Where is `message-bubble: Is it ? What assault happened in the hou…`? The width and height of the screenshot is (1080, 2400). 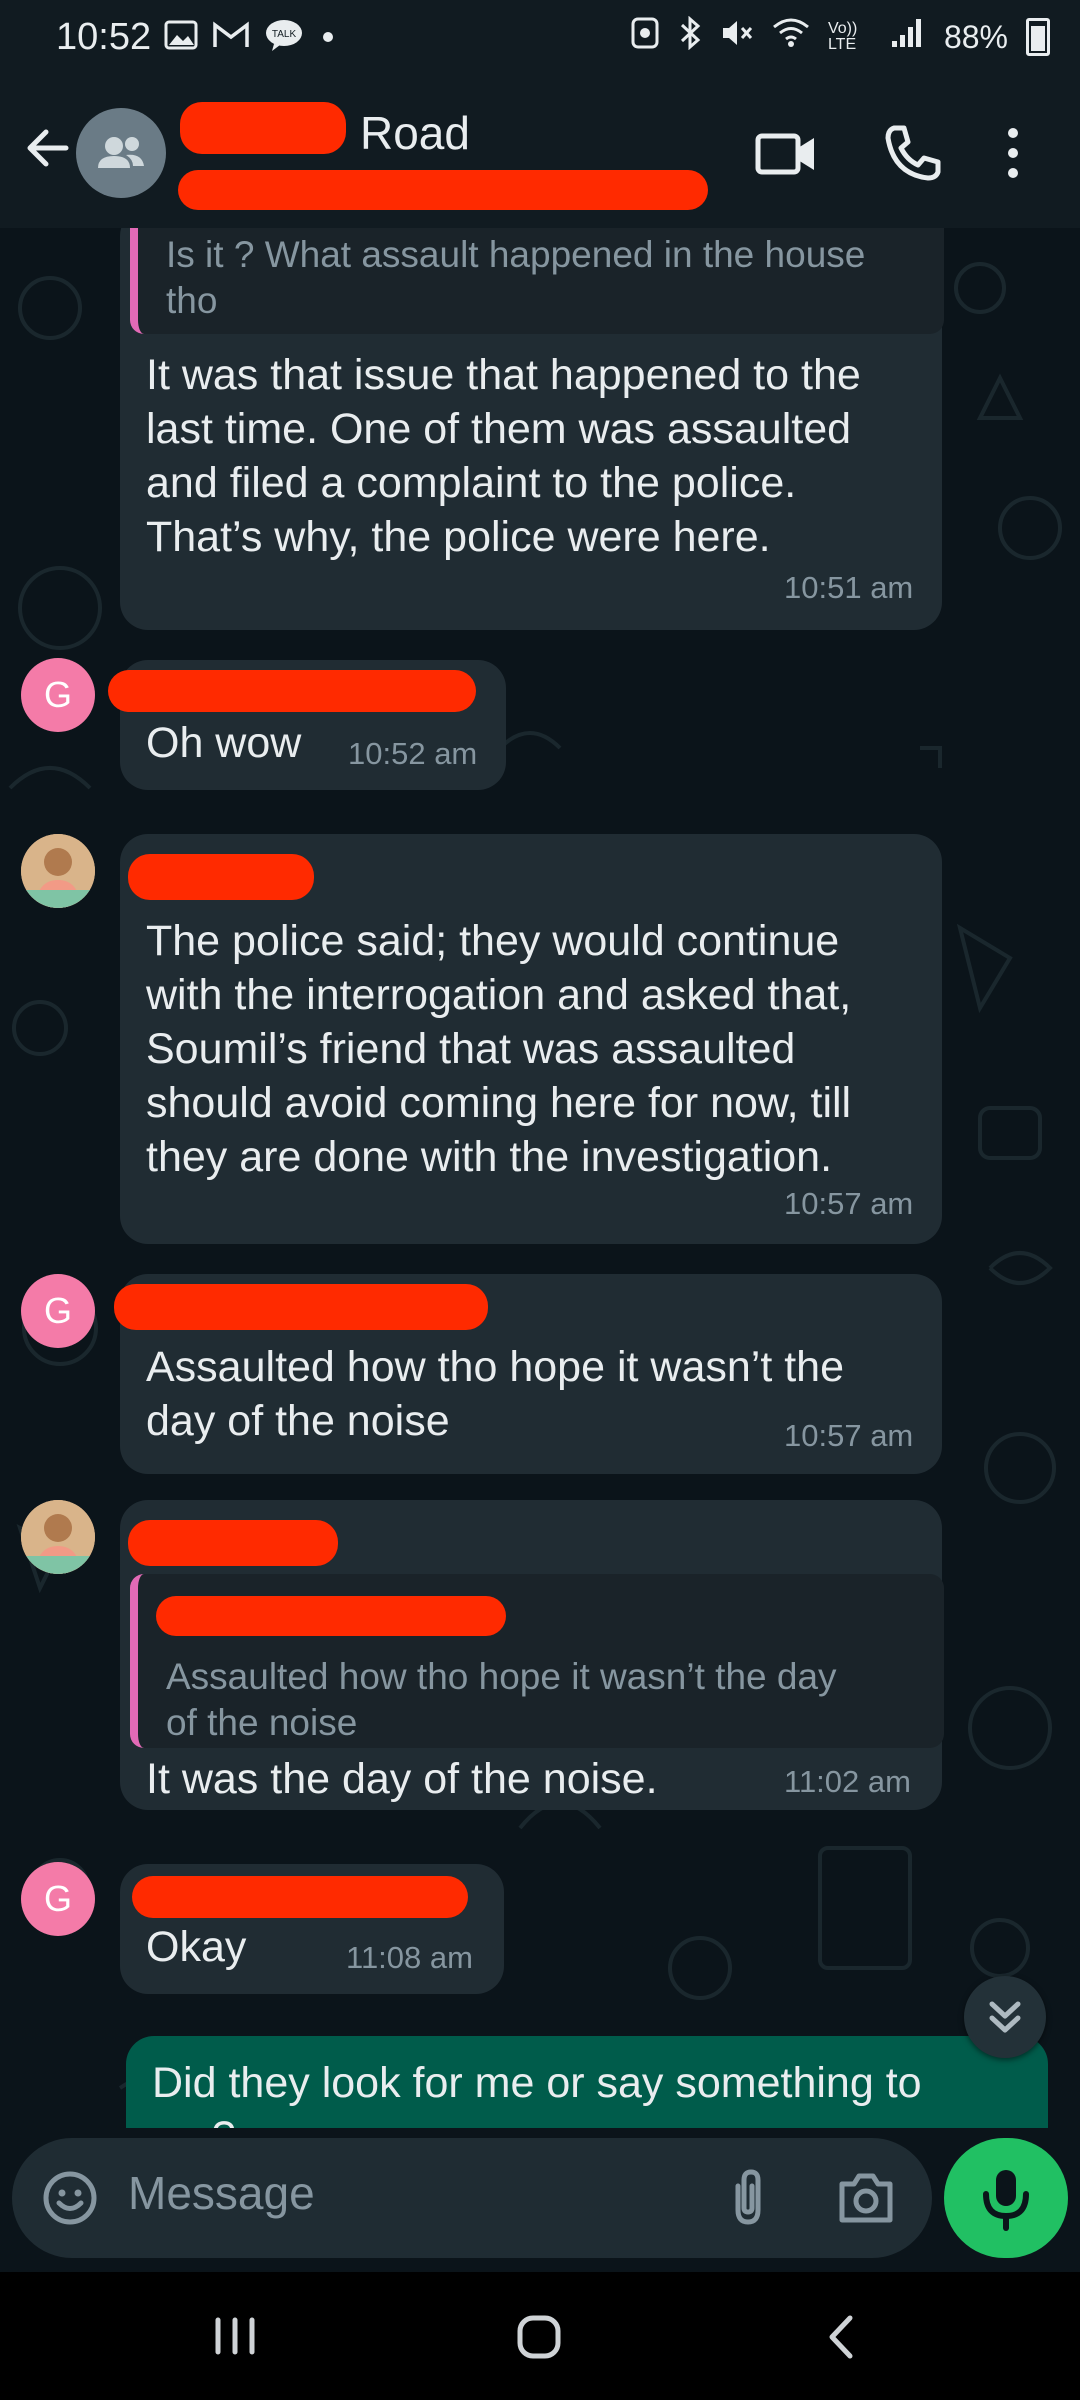 message-bubble: Is it ? What assault happened in the hou… is located at coordinates (532, 429).